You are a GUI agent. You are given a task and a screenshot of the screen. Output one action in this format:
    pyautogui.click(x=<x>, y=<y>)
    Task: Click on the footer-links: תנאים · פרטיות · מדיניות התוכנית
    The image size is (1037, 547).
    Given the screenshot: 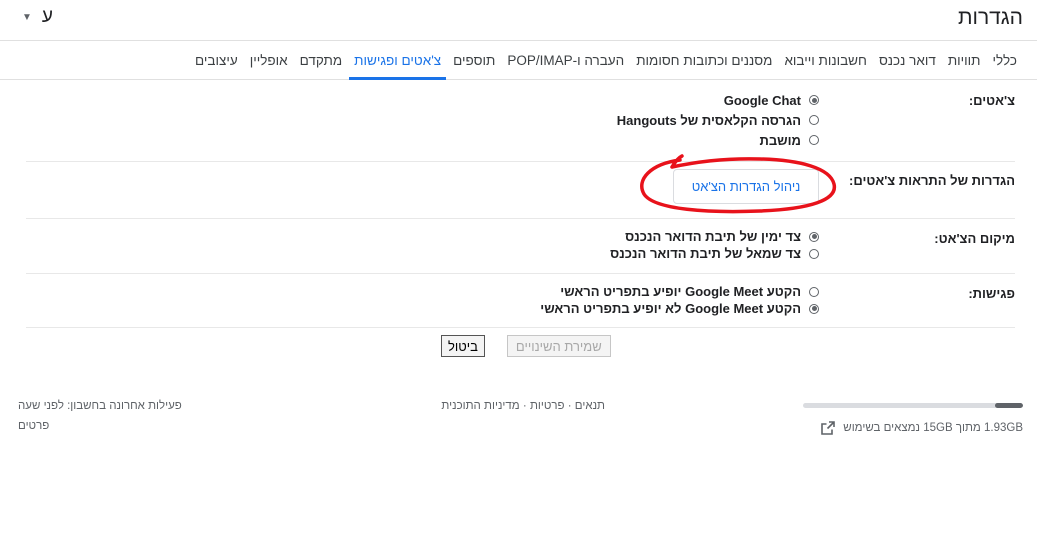 What is the action you would take?
    pyautogui.click(x=523, y=406)
    